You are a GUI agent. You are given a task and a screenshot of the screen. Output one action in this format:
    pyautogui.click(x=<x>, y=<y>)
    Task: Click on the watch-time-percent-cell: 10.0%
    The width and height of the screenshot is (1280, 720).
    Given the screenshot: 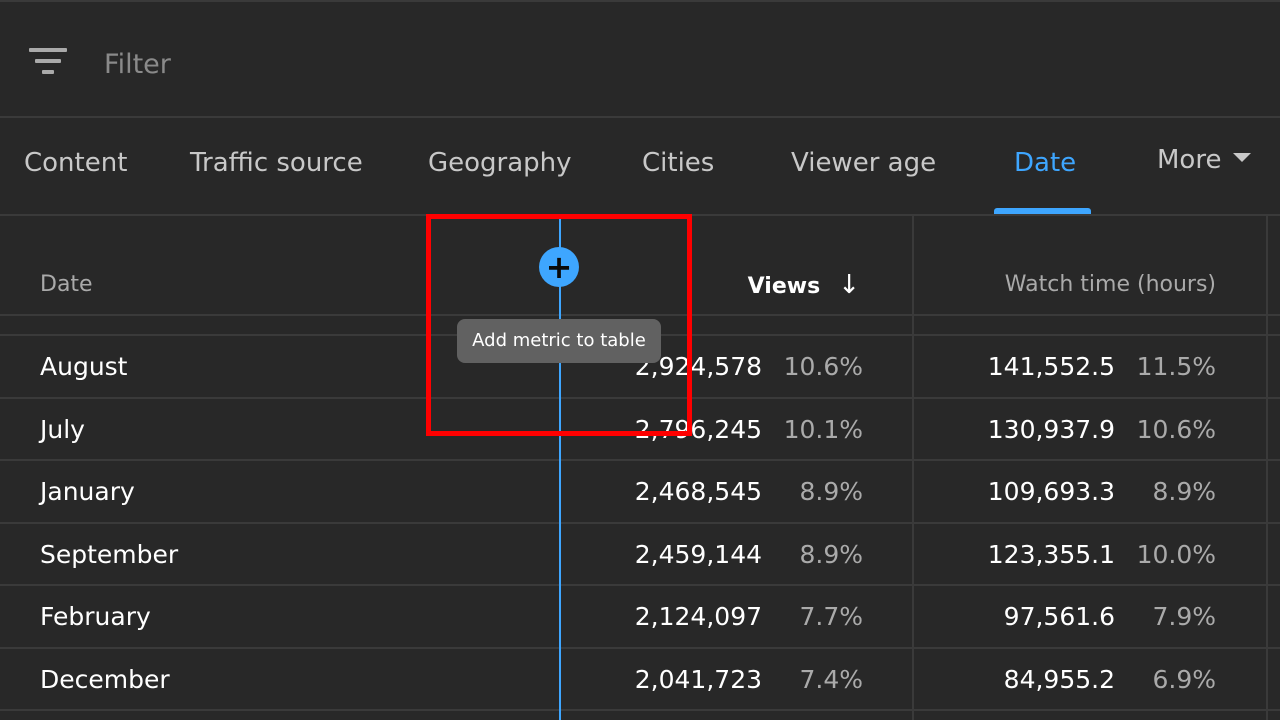 What is the action you would take?
    pyautogui.click(x=1176, y=554)
    